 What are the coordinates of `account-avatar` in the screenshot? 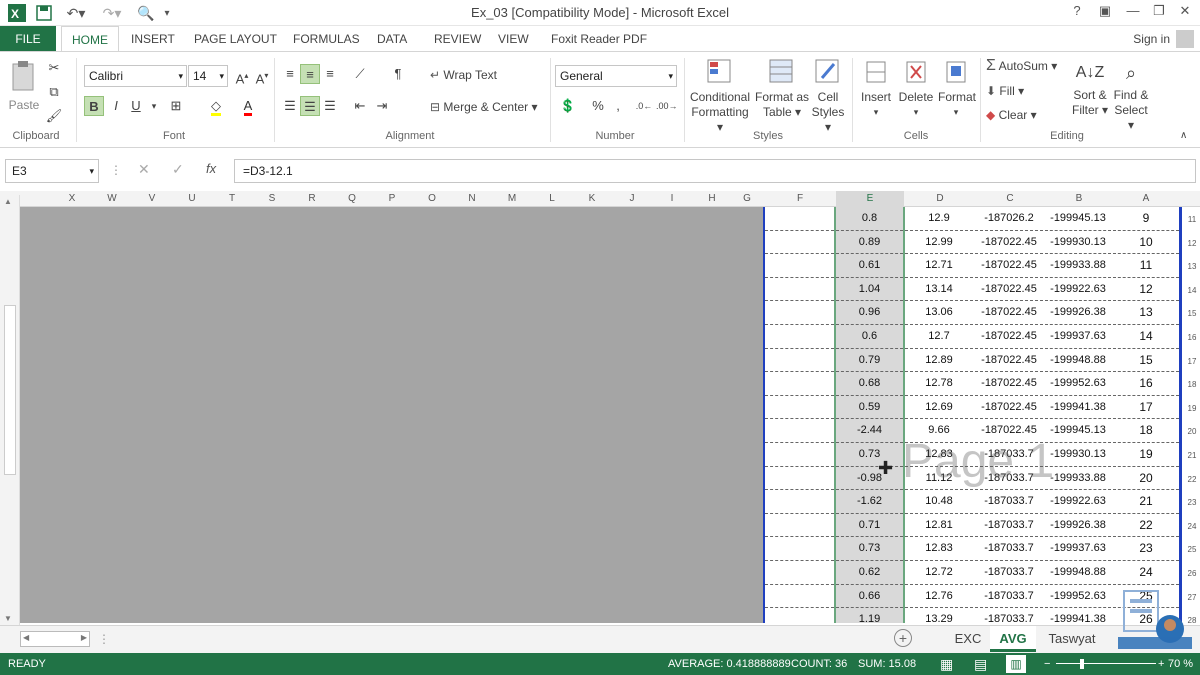 It's located at (1185, 39).